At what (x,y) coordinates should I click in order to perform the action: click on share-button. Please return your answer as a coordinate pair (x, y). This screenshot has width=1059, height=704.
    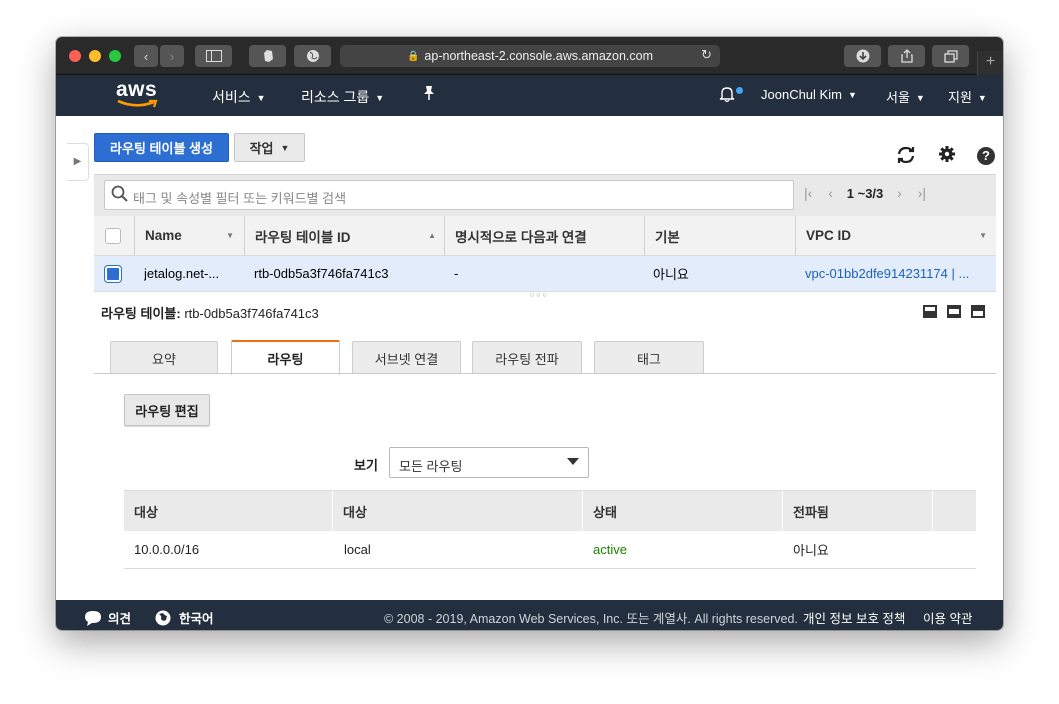
    Looking at the image, I should click on (906, 56).